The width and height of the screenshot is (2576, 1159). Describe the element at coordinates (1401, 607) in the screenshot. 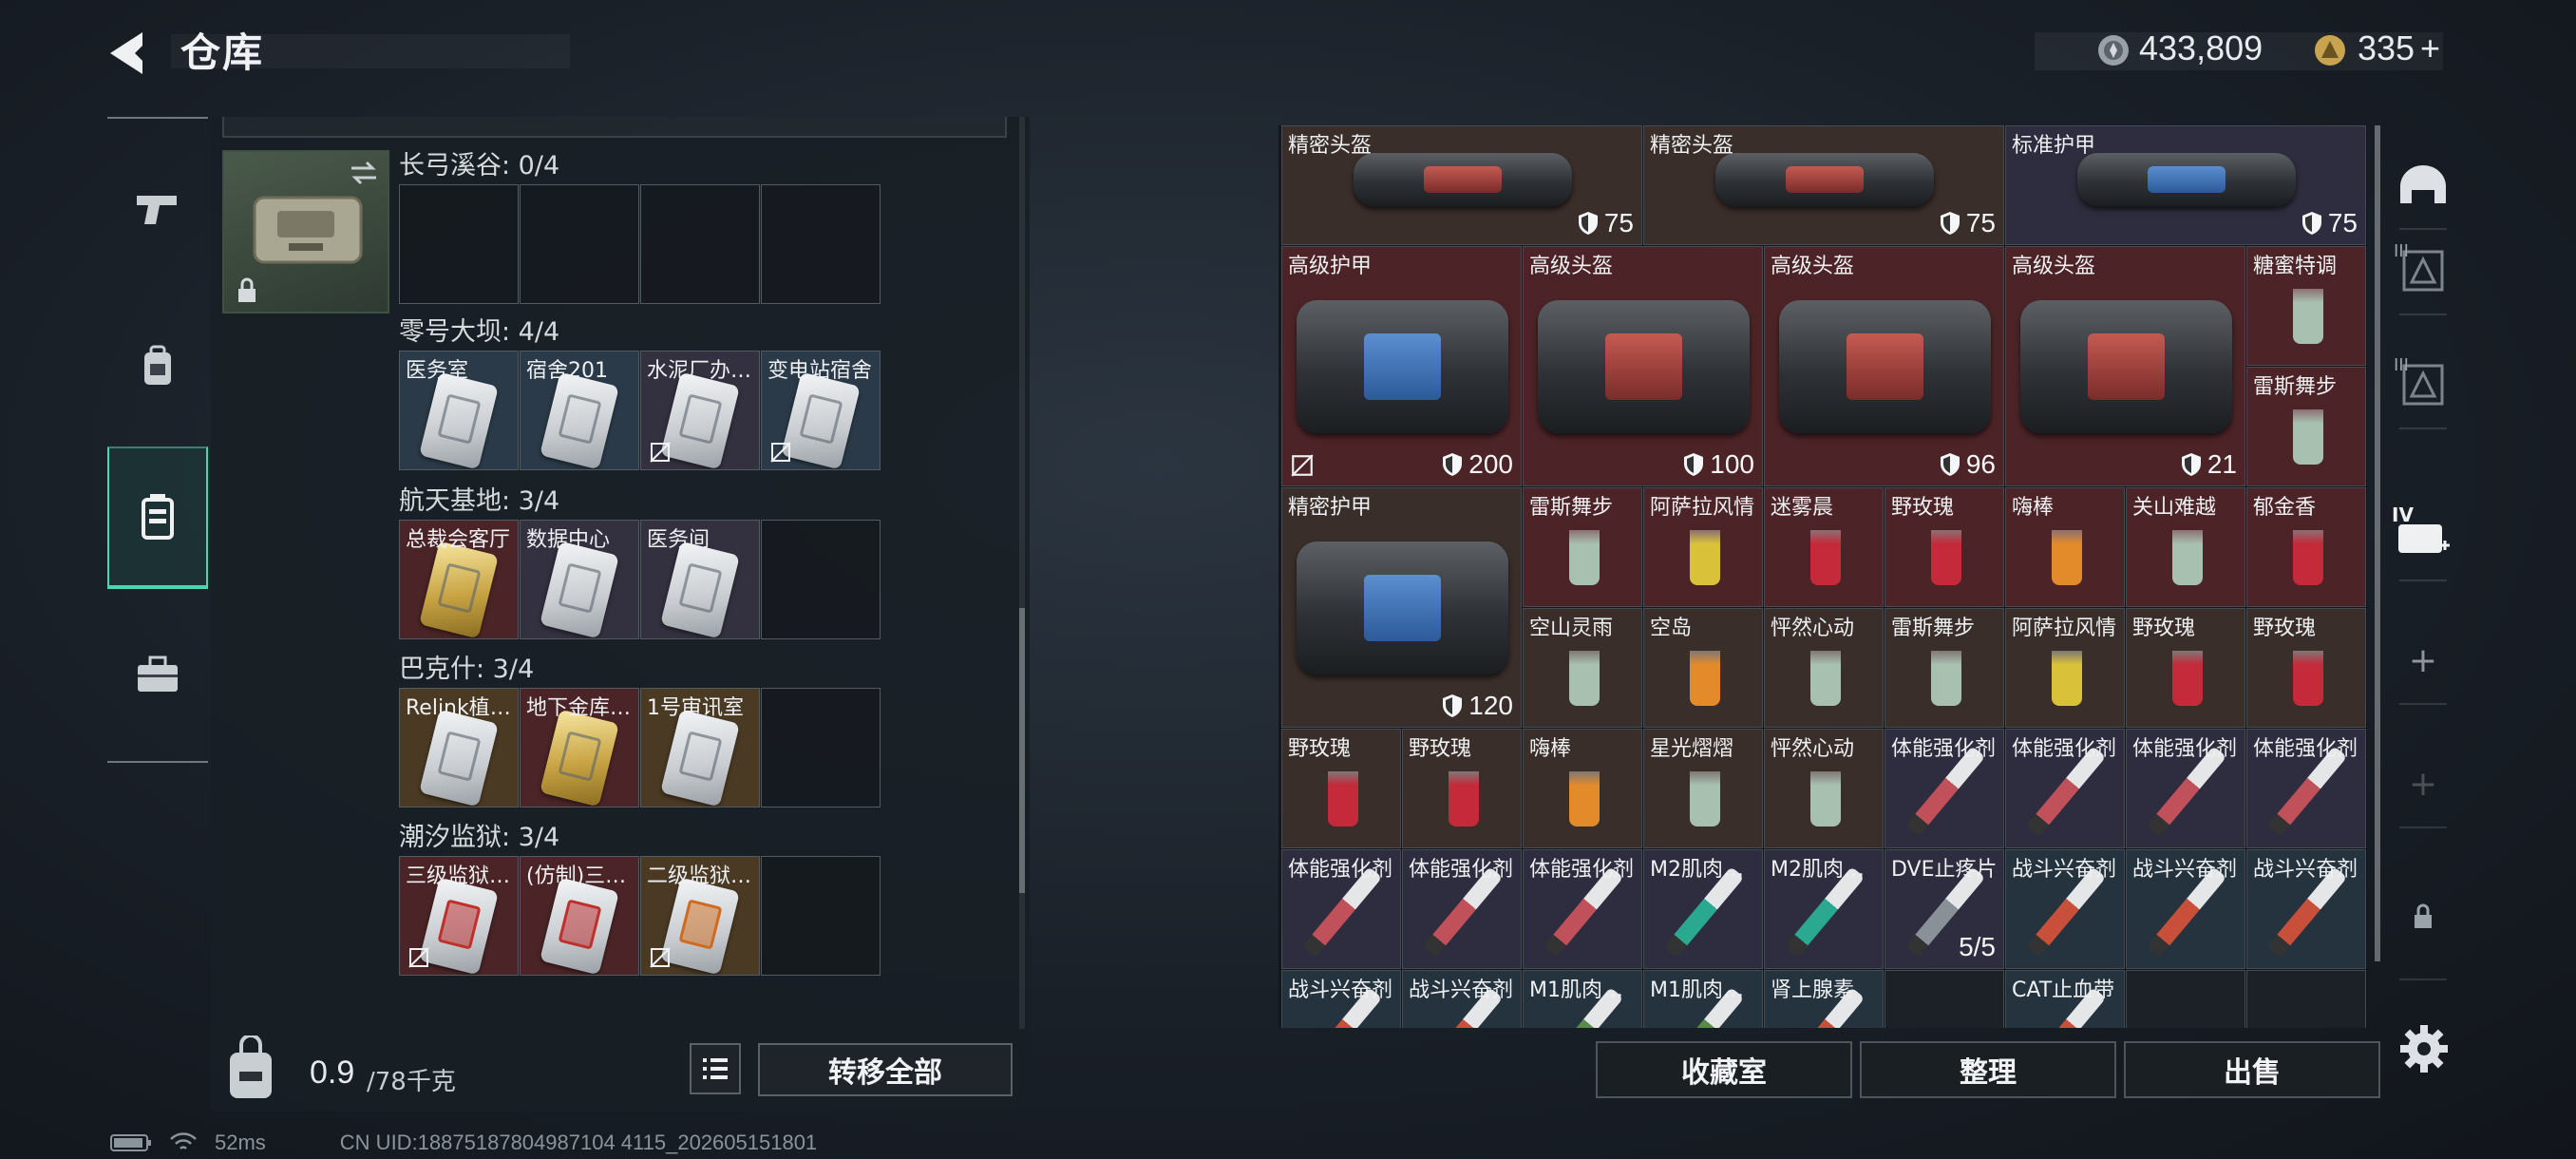

I see `stash-item: 精密护甲 120` at that location.